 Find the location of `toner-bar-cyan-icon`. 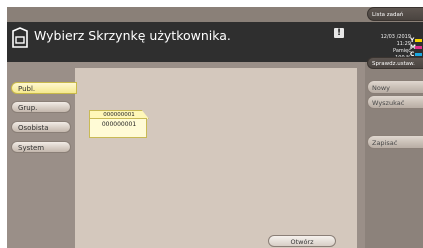

toner-bar-cyan-icon is located at coordinates (418, 54).